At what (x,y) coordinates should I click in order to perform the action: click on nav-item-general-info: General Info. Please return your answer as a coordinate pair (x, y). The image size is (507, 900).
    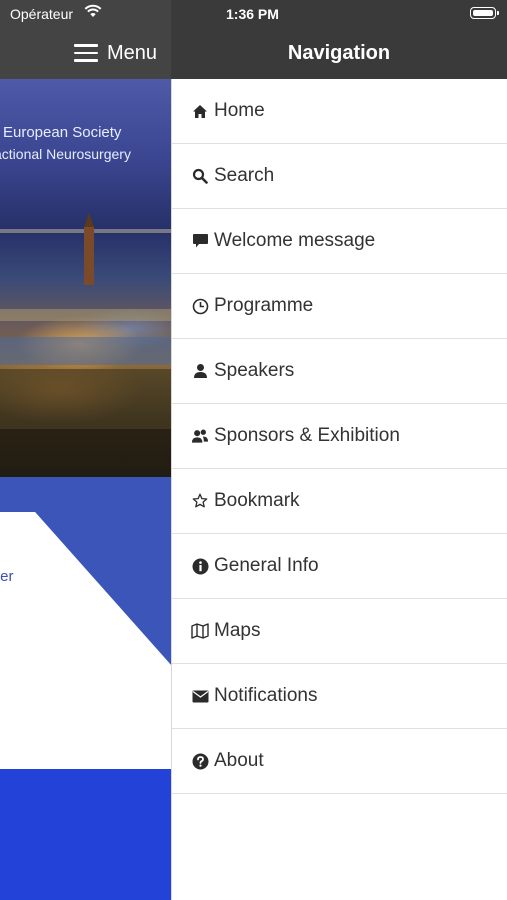
    Looking at the image, I should click on (339, 566).